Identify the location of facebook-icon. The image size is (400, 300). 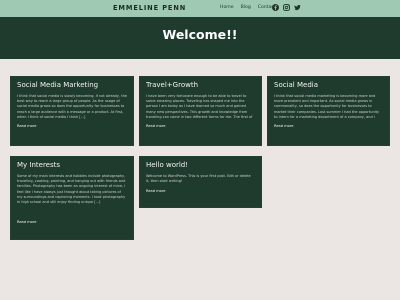
(275, 7).